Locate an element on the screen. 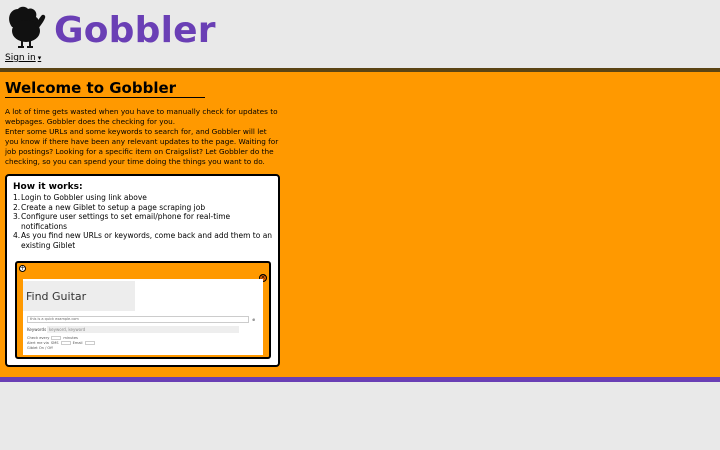  preview-check-every: Check every minutes is located at coordinates (52, 338).